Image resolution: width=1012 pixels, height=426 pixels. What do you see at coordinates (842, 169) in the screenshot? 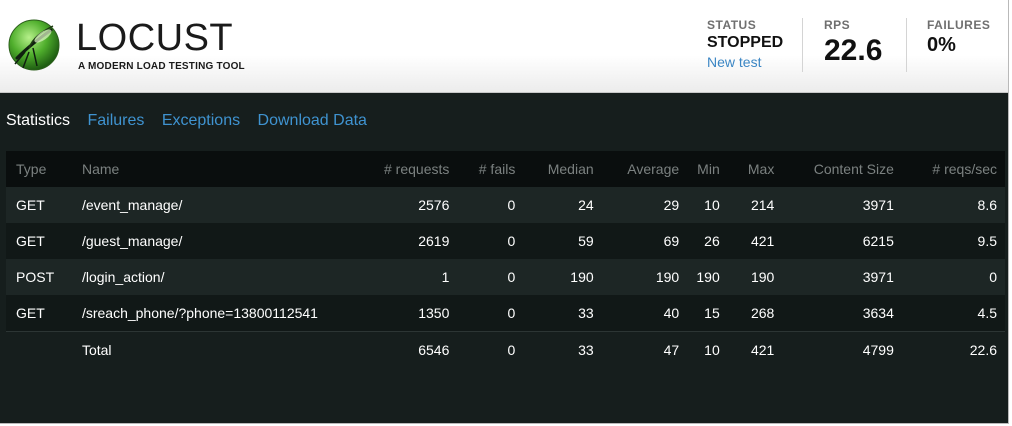
I see `column-header-content-size: Content Size` at bounding box center [842, 169].